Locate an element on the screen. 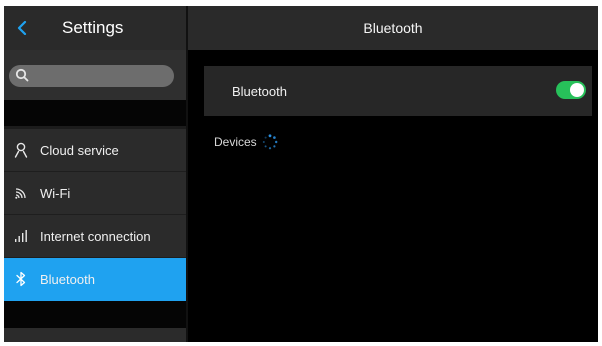 The width and height of the screenshot is (602, 346). person-icon is located at coordinates (21, 150).